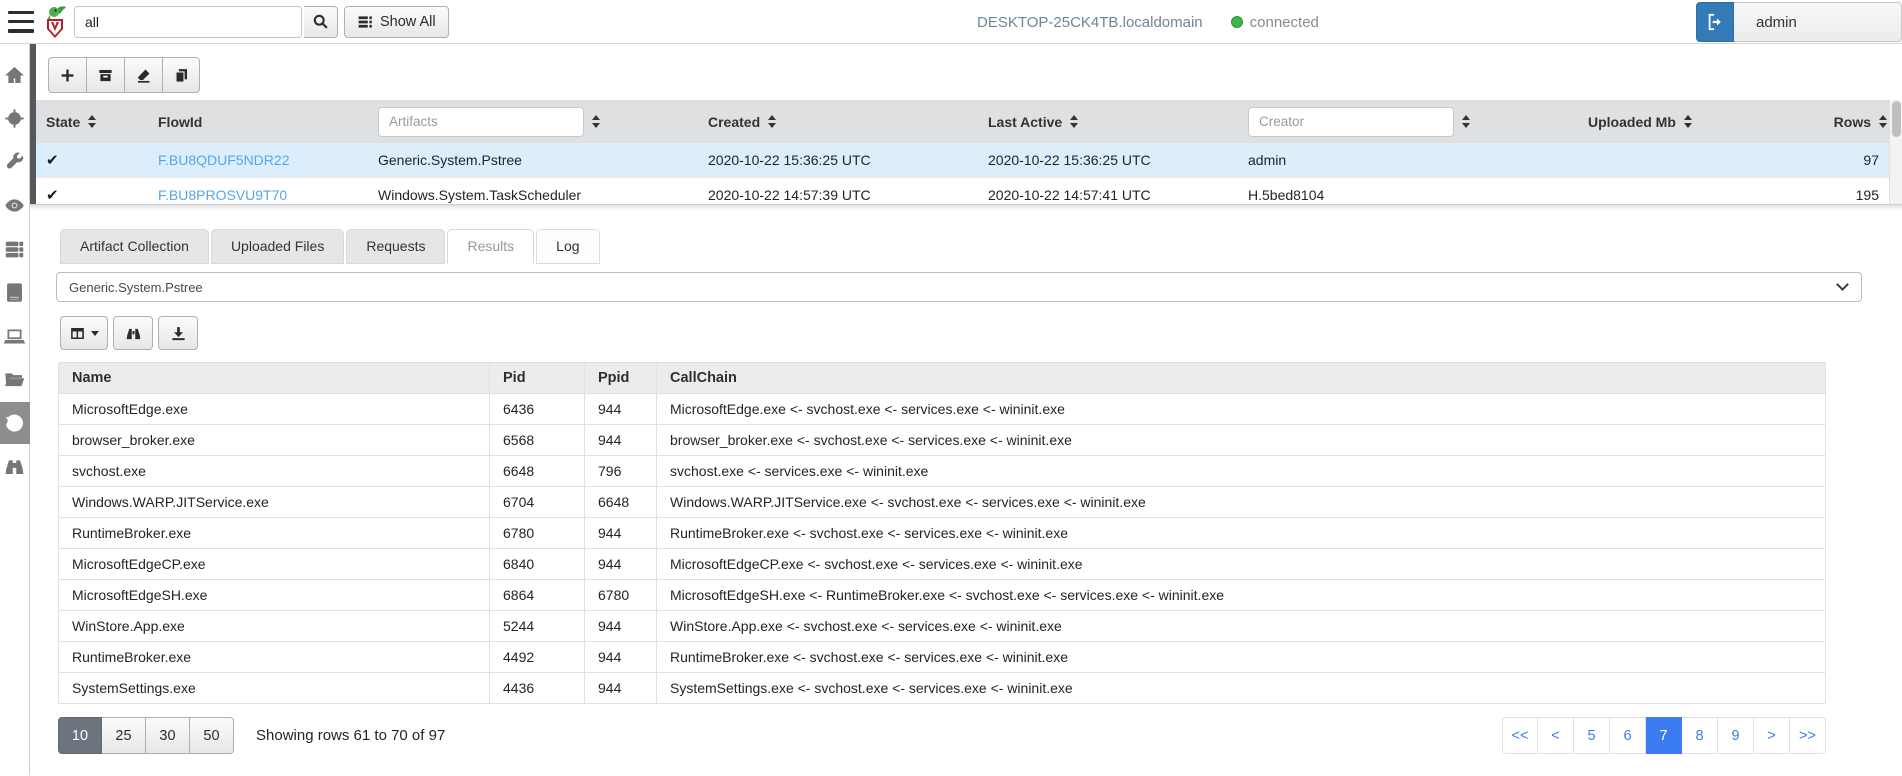 This screenshot has height=776, width=1902. I want to click on search-button, so click(321, 21).